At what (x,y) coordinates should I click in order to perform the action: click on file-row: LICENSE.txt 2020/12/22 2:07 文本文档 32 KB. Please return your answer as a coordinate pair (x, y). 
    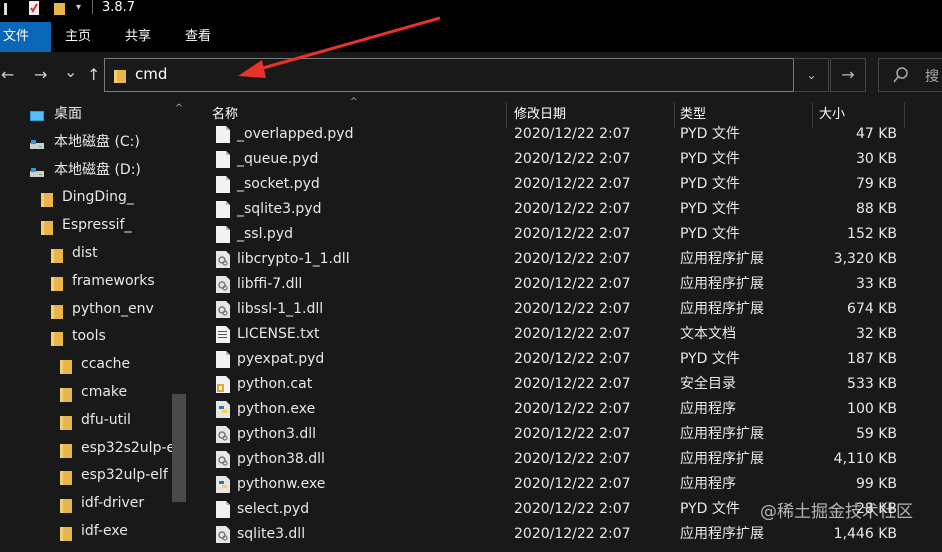
    Looking at the image, I should click on (566, 334).